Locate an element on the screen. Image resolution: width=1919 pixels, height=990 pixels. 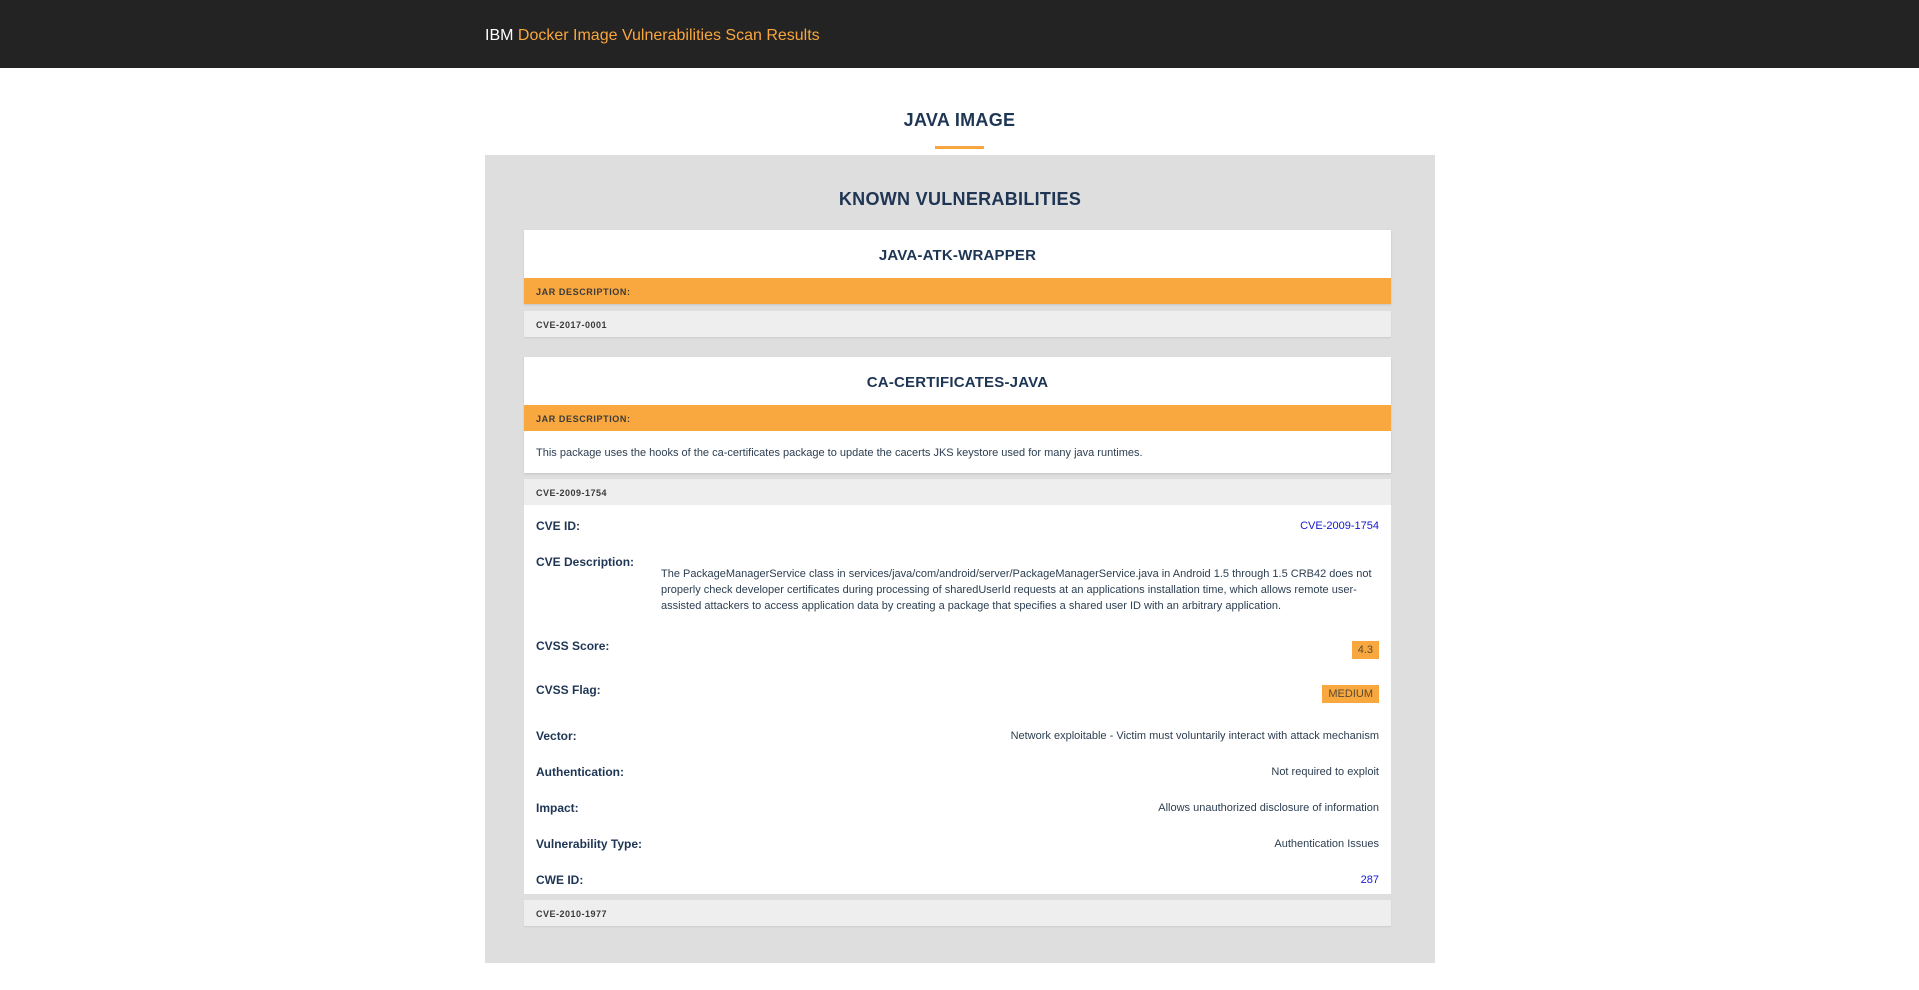
title-underline-divider is located at coordinates (959, 147).